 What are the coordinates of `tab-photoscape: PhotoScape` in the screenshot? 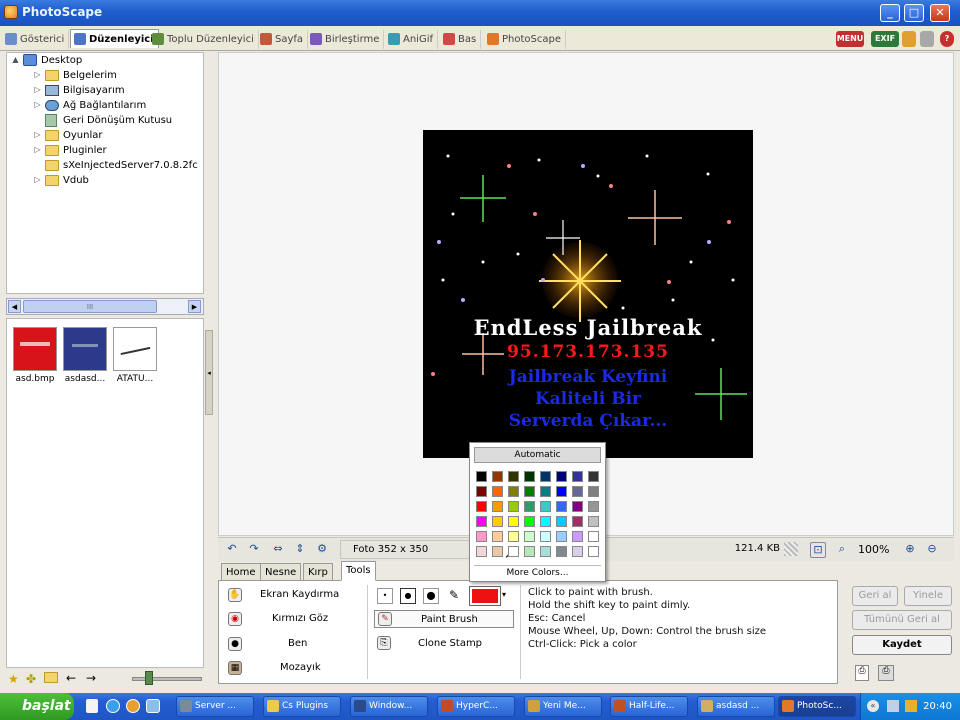 It's located at (525, 39).